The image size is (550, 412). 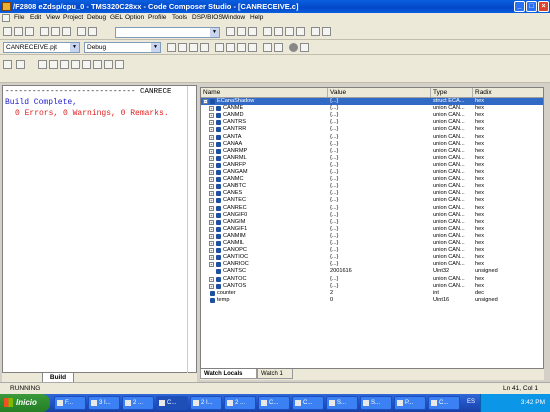 I want to click on menu-tools: Tools, so click(x=179, y=17).